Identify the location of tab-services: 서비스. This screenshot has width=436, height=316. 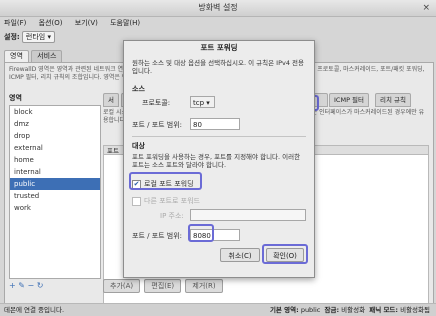
(47, 56).